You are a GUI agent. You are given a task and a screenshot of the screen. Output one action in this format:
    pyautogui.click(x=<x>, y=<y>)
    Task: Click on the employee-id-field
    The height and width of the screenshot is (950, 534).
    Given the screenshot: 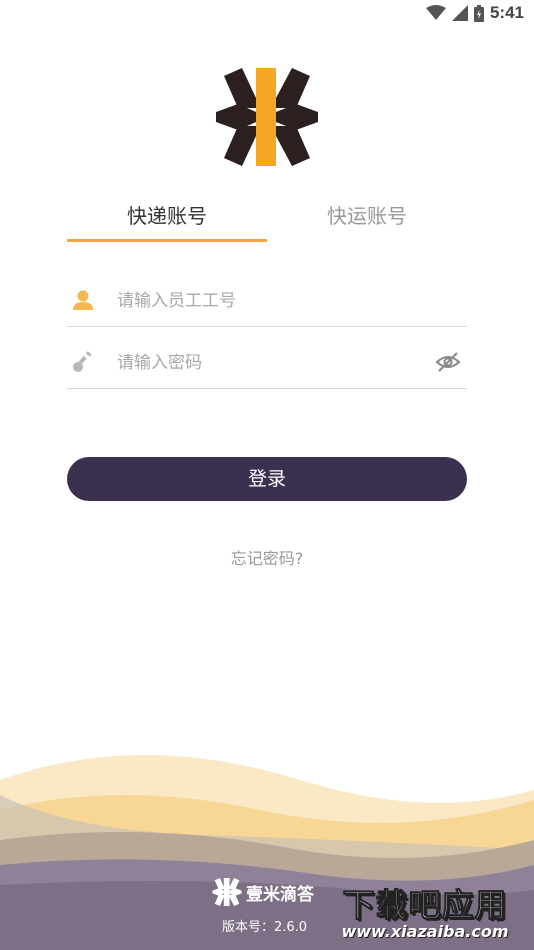 What is the action you would take?
    pyautogui.click(x=267, y=300)
    